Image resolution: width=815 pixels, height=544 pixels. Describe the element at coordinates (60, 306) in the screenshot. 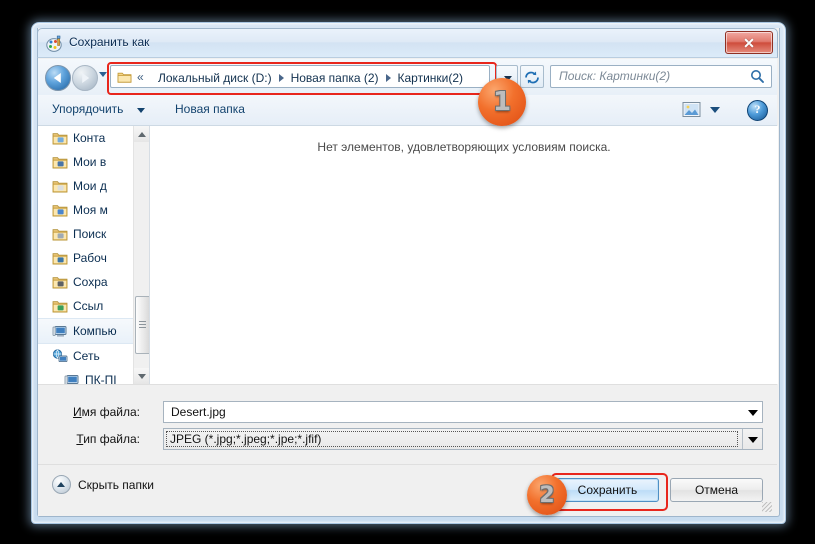

I see `folder-links-icon` at that location.